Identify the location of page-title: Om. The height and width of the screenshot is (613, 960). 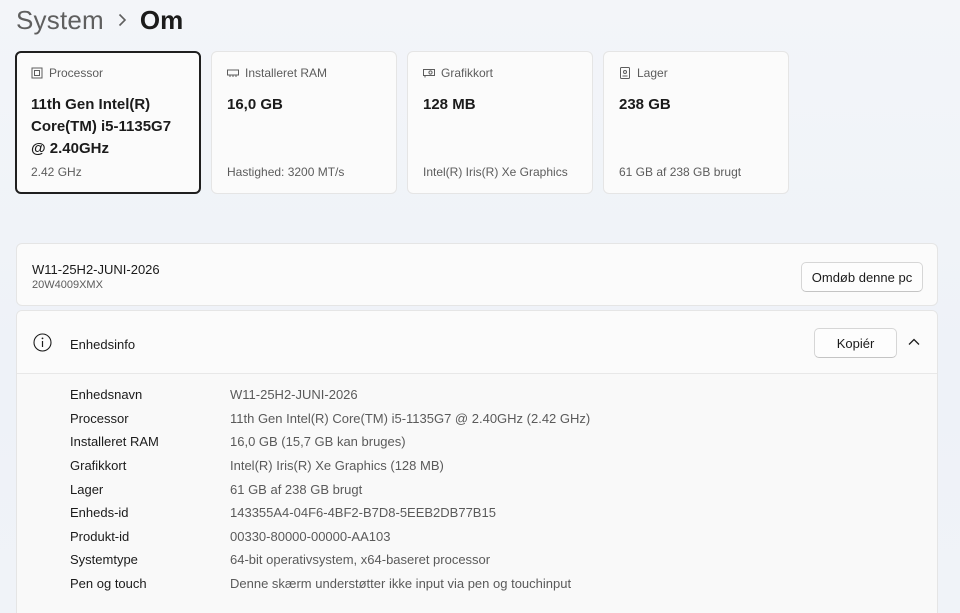
(161, 19).